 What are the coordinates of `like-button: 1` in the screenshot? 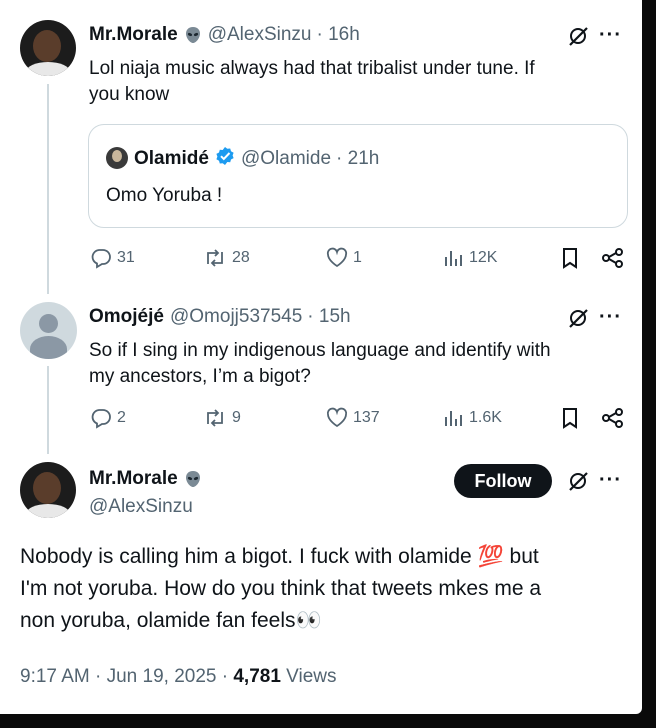 It's located at (344, 258).